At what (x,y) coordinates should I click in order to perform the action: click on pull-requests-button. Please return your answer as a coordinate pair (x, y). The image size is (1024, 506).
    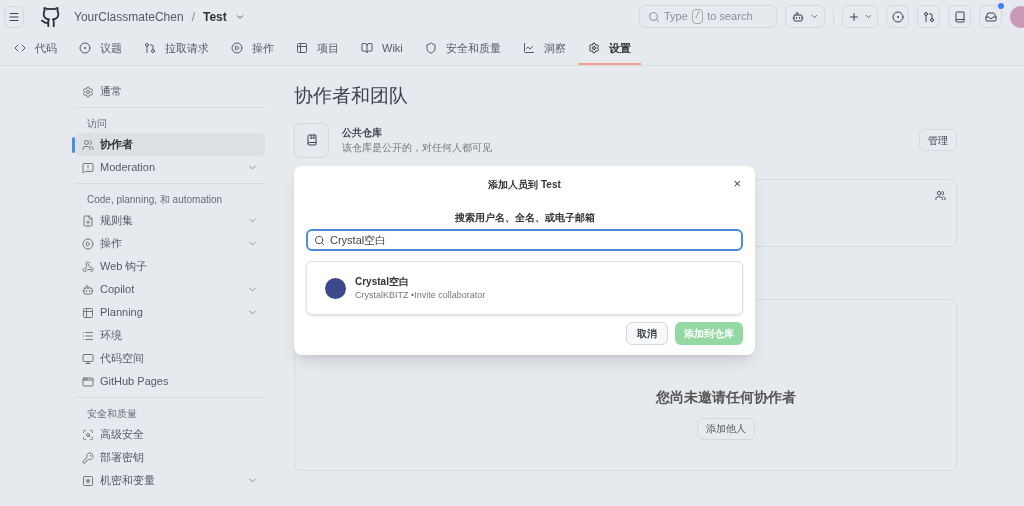
    Looking at the image, I should click on (928, 16).